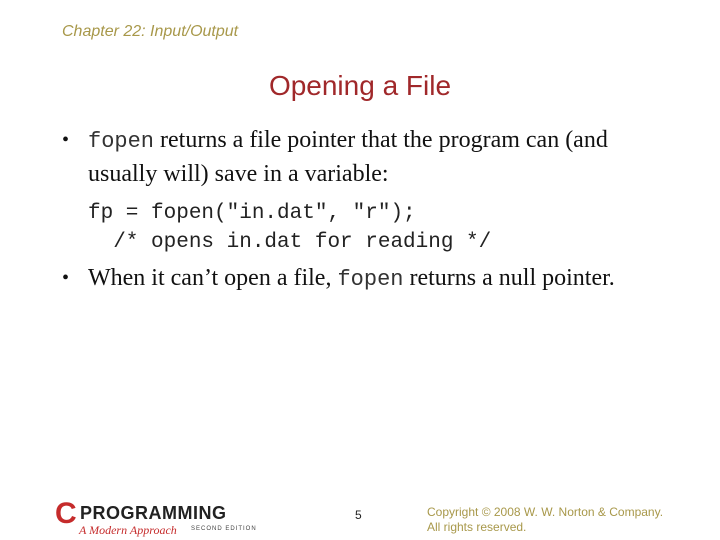 Image resolution: width=720 pixels, height=540 pixels. What do you see at coordinates (509, 278) in the screenshot?
I see `bullet-text-end: returns a null pointer.` at bounding box center [509, 278].